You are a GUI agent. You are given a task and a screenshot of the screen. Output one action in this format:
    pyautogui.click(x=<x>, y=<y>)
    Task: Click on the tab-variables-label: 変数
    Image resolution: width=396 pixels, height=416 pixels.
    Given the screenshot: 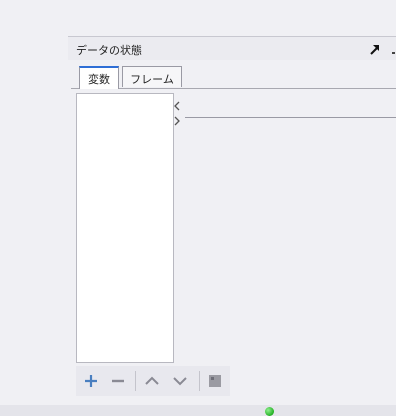 What is the action you would take?
    pyautogui.click(x=99, y=79)
    